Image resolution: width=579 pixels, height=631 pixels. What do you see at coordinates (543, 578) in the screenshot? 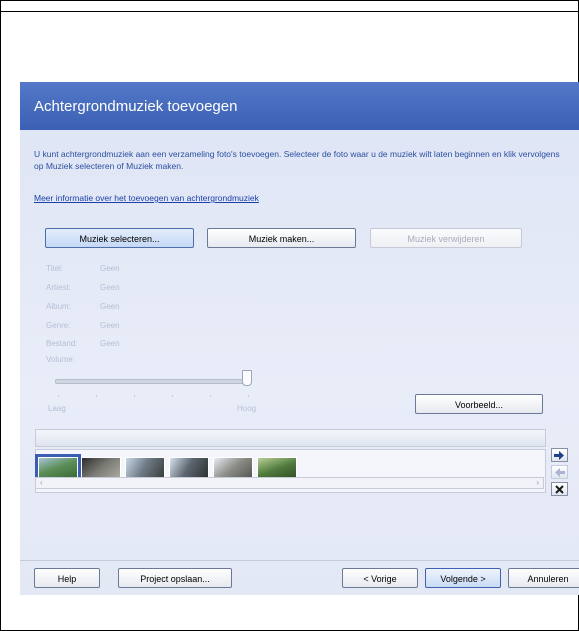
I see `cancel-button: Annuleren` at bounding box center [543, 578].